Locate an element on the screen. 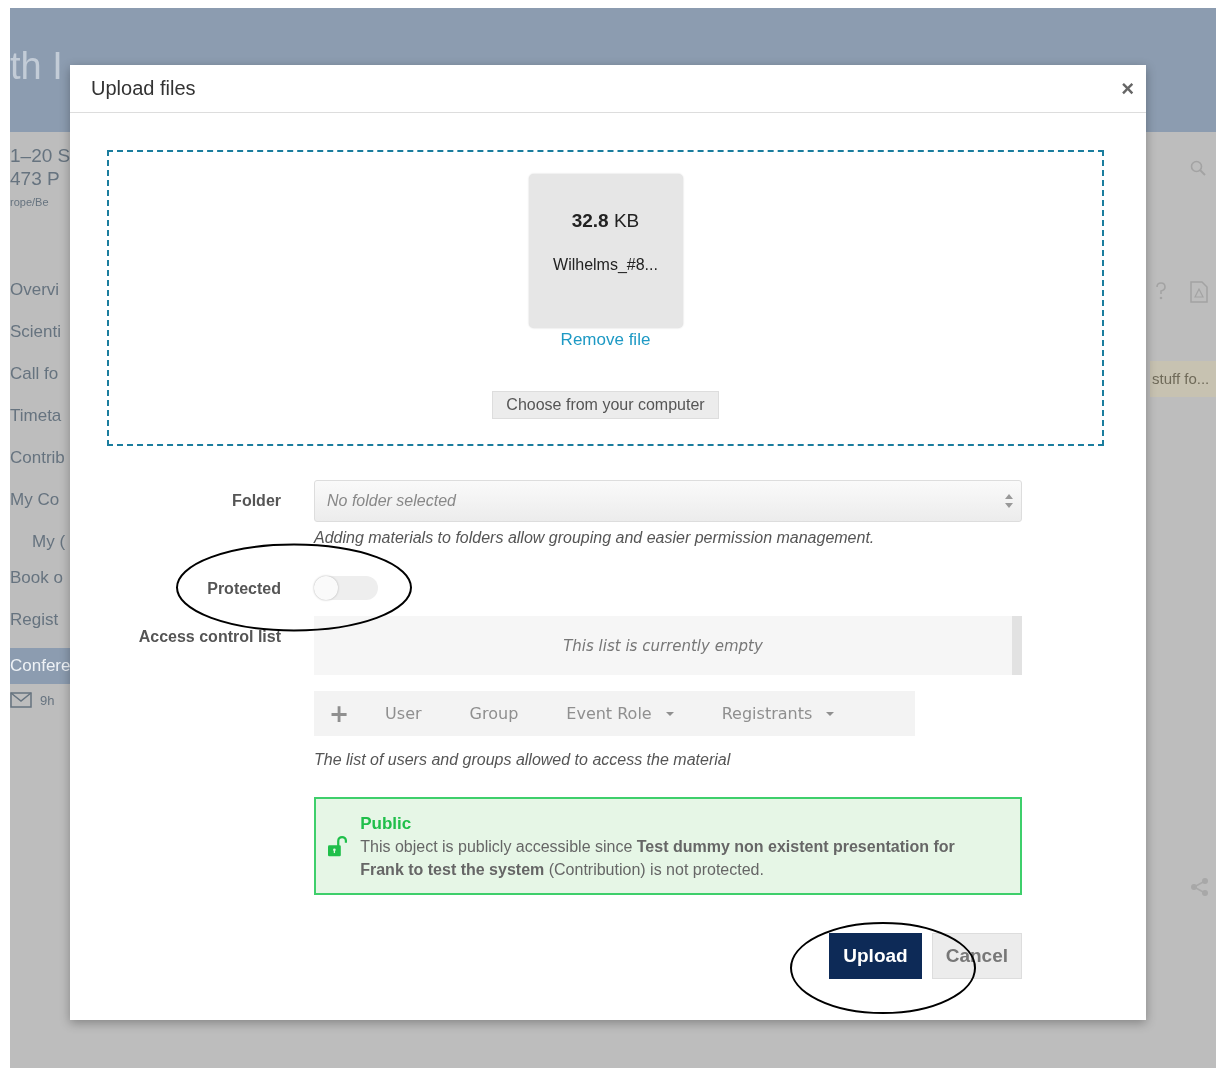 The height and width of the screenshot is (1070, 1216). choose-file-button: Choose from your computer is located at coordinates (605, 405).